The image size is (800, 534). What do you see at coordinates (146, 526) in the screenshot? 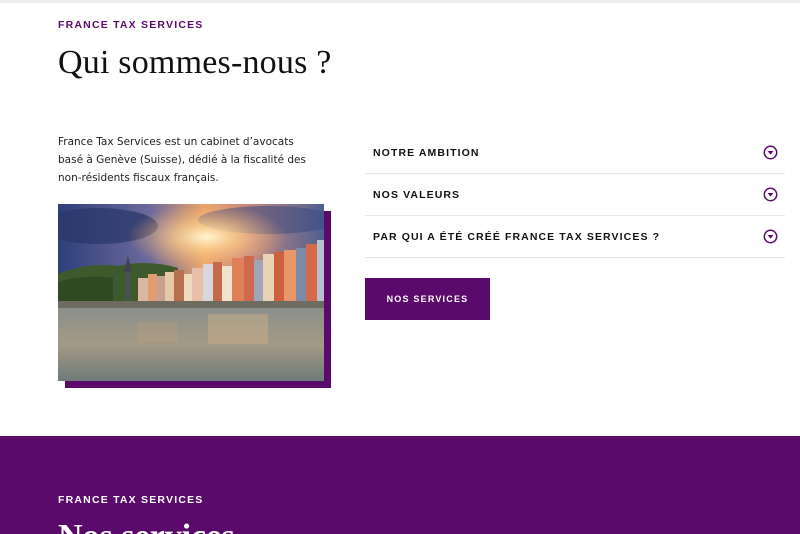
I see `services-title: Nos services` at bounding box center [146, 526].